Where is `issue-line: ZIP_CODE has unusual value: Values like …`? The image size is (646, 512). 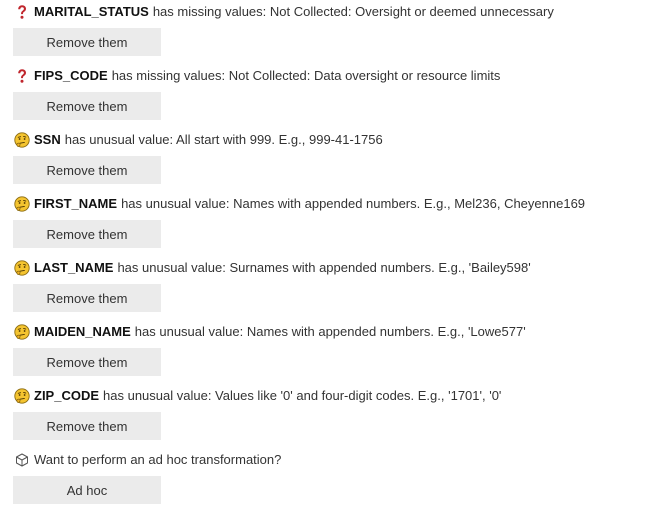 issue-line: ZIP_CODE has unusual value: Values like … is located at coordinates (329, 396).